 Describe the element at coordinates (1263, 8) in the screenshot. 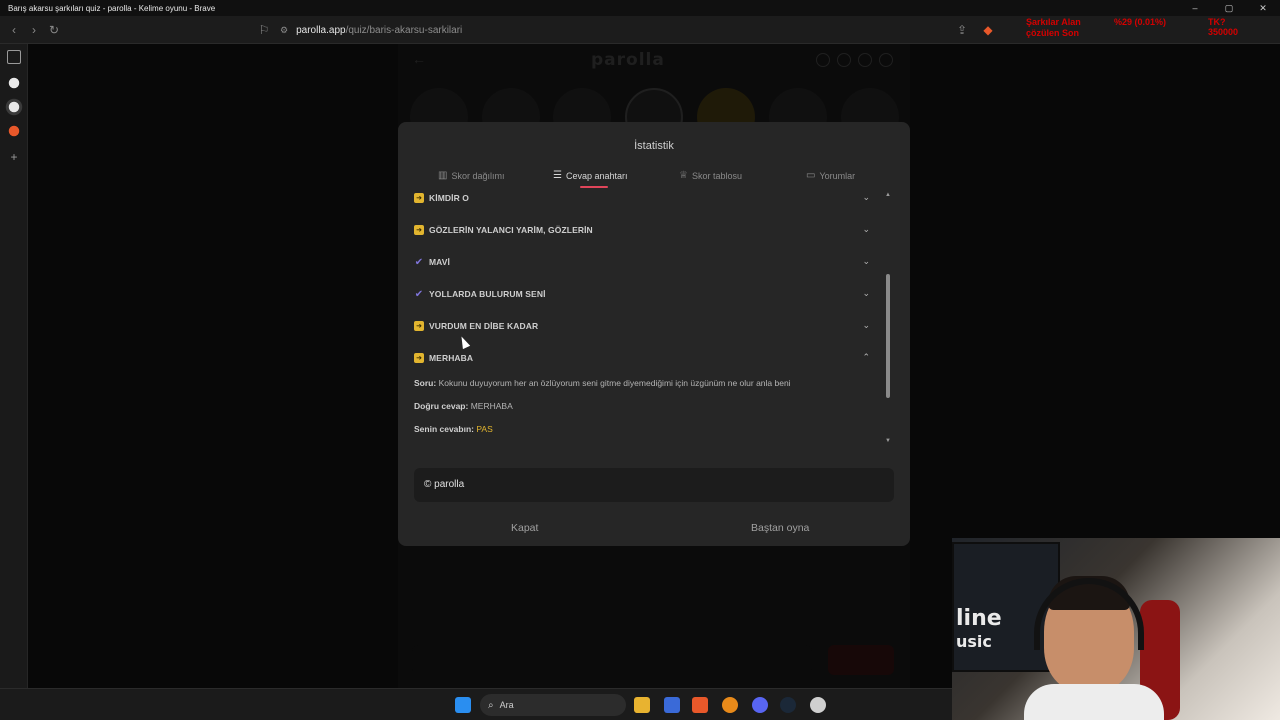

I see `close-window-button: ✕` at that location.